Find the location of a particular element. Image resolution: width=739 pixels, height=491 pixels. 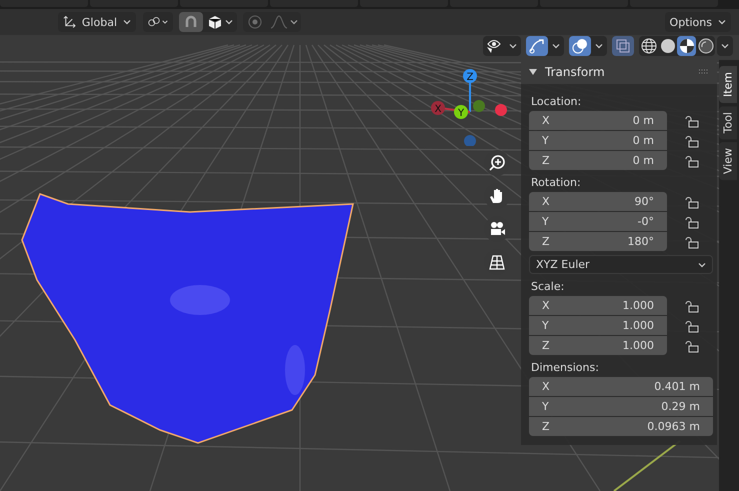

rendered-sphere-icon is located at coordinates (706, 46).